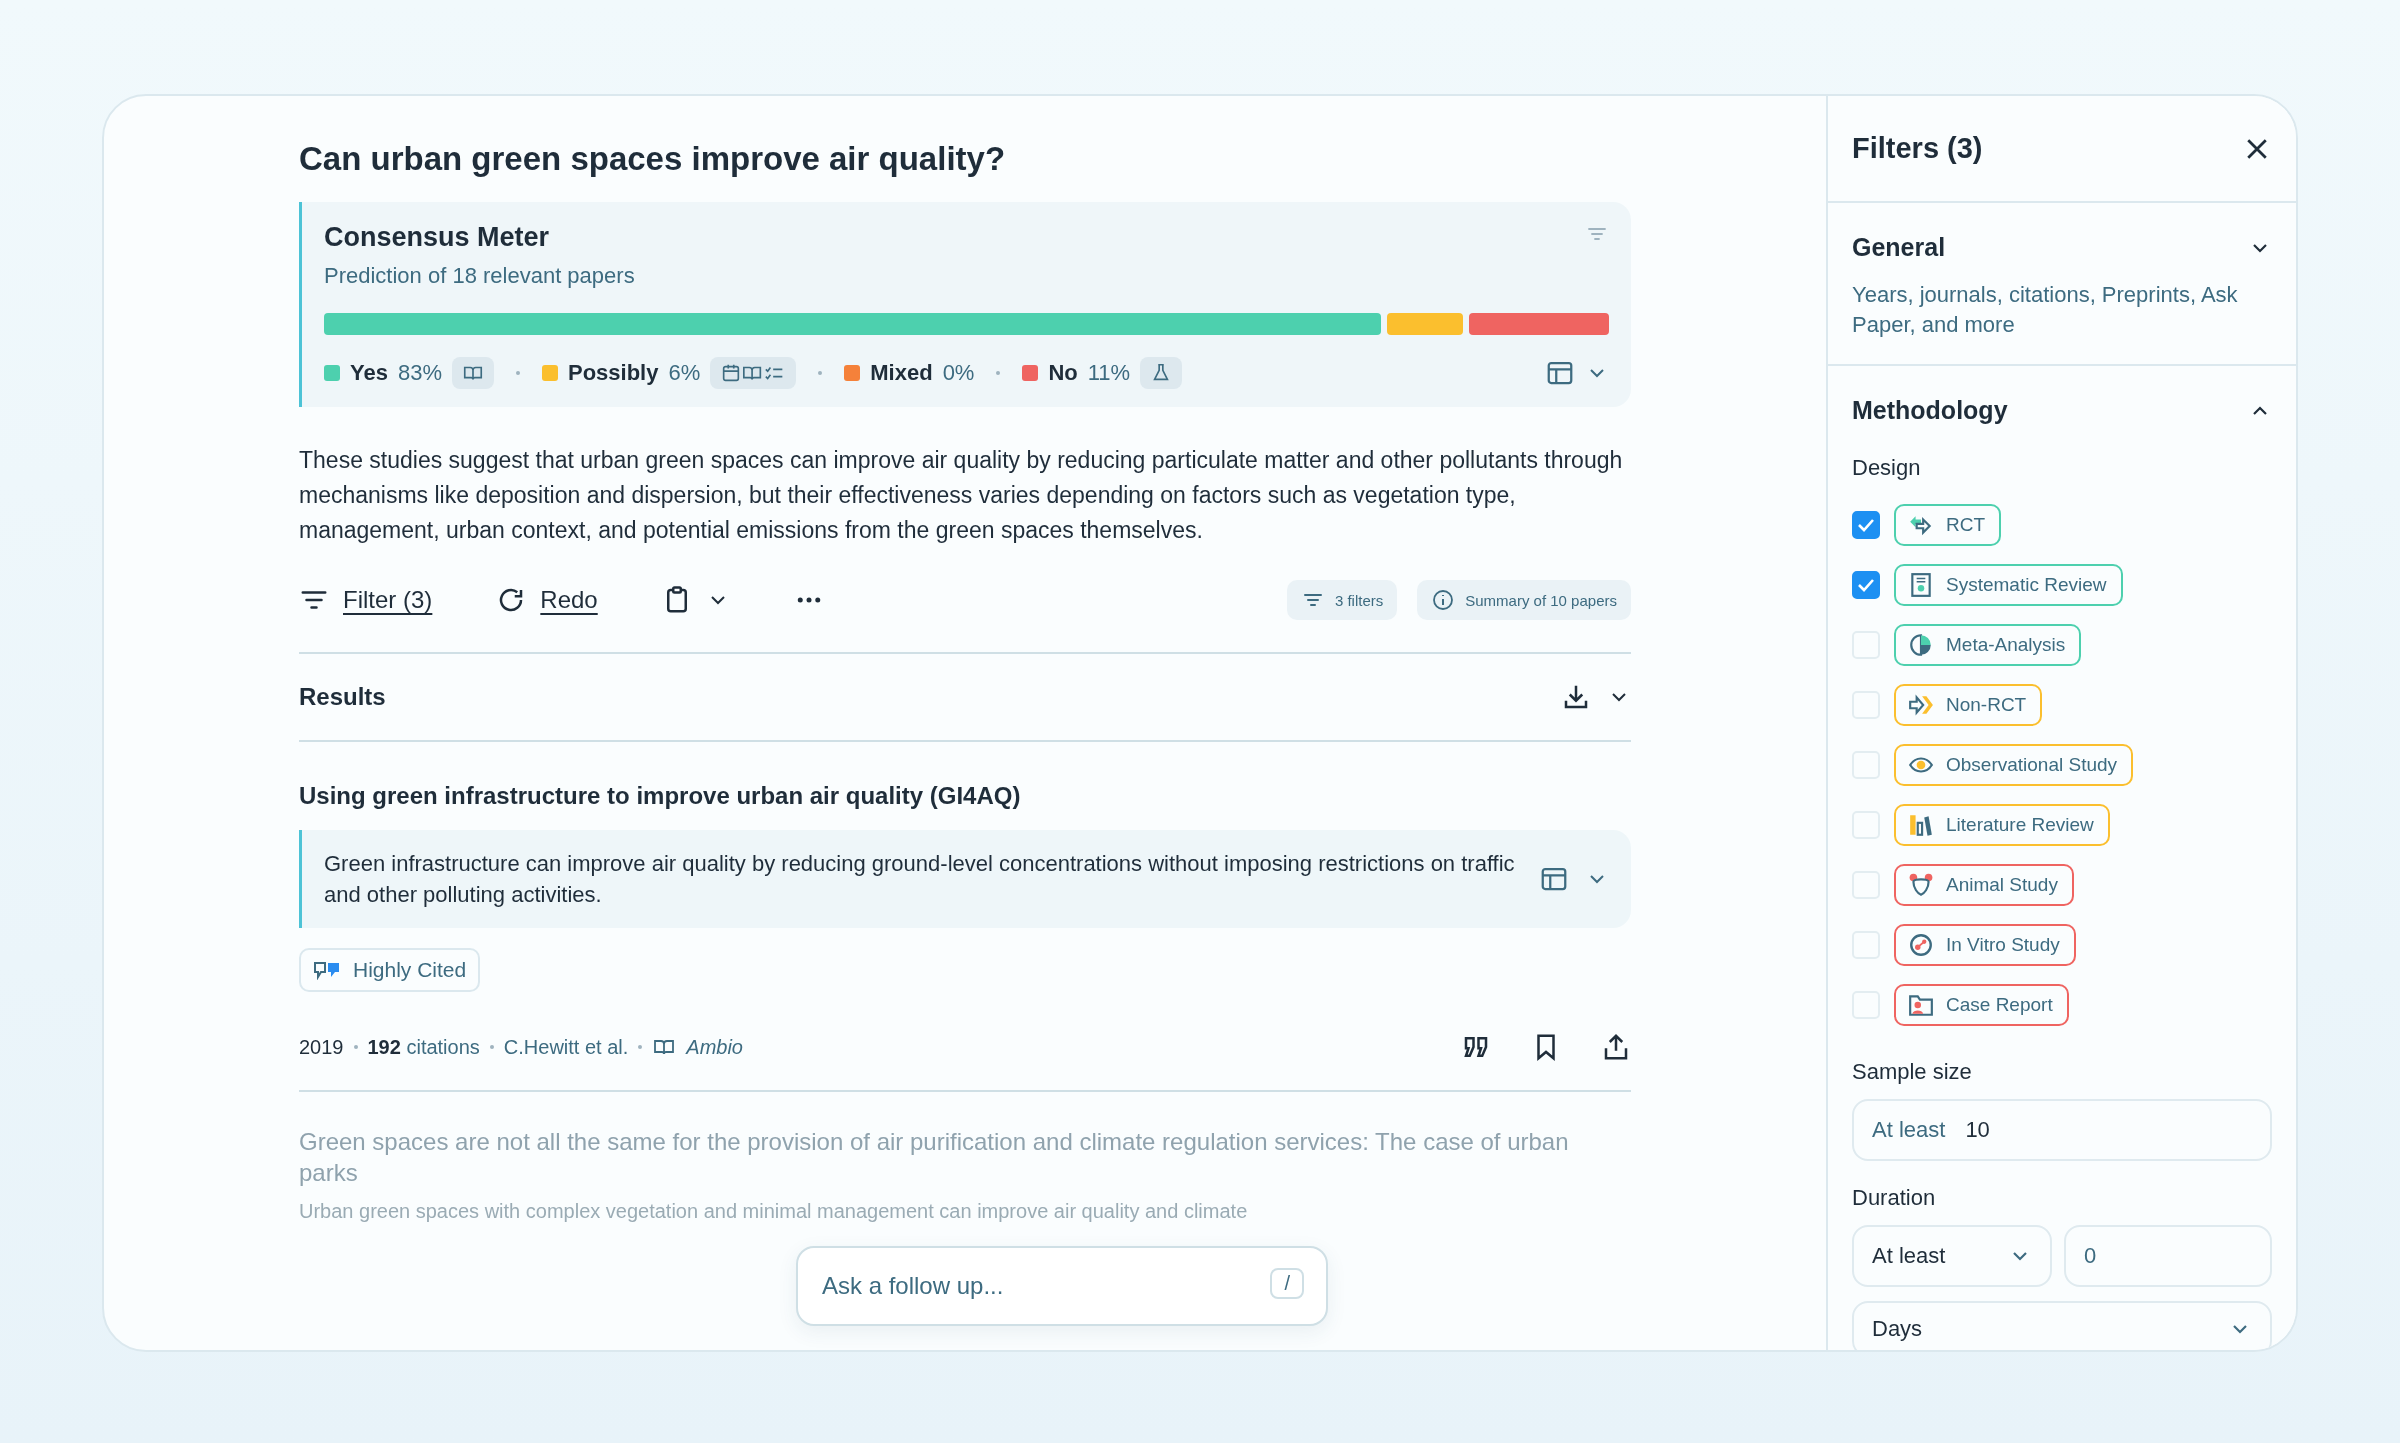 Image resolution: width=2400 pixels, height=1443 pixels. What do you see at coordinates (1287, 1283) in the screenshot?
I see `shortcut-key: /` at bounding box center [1287, 1283].